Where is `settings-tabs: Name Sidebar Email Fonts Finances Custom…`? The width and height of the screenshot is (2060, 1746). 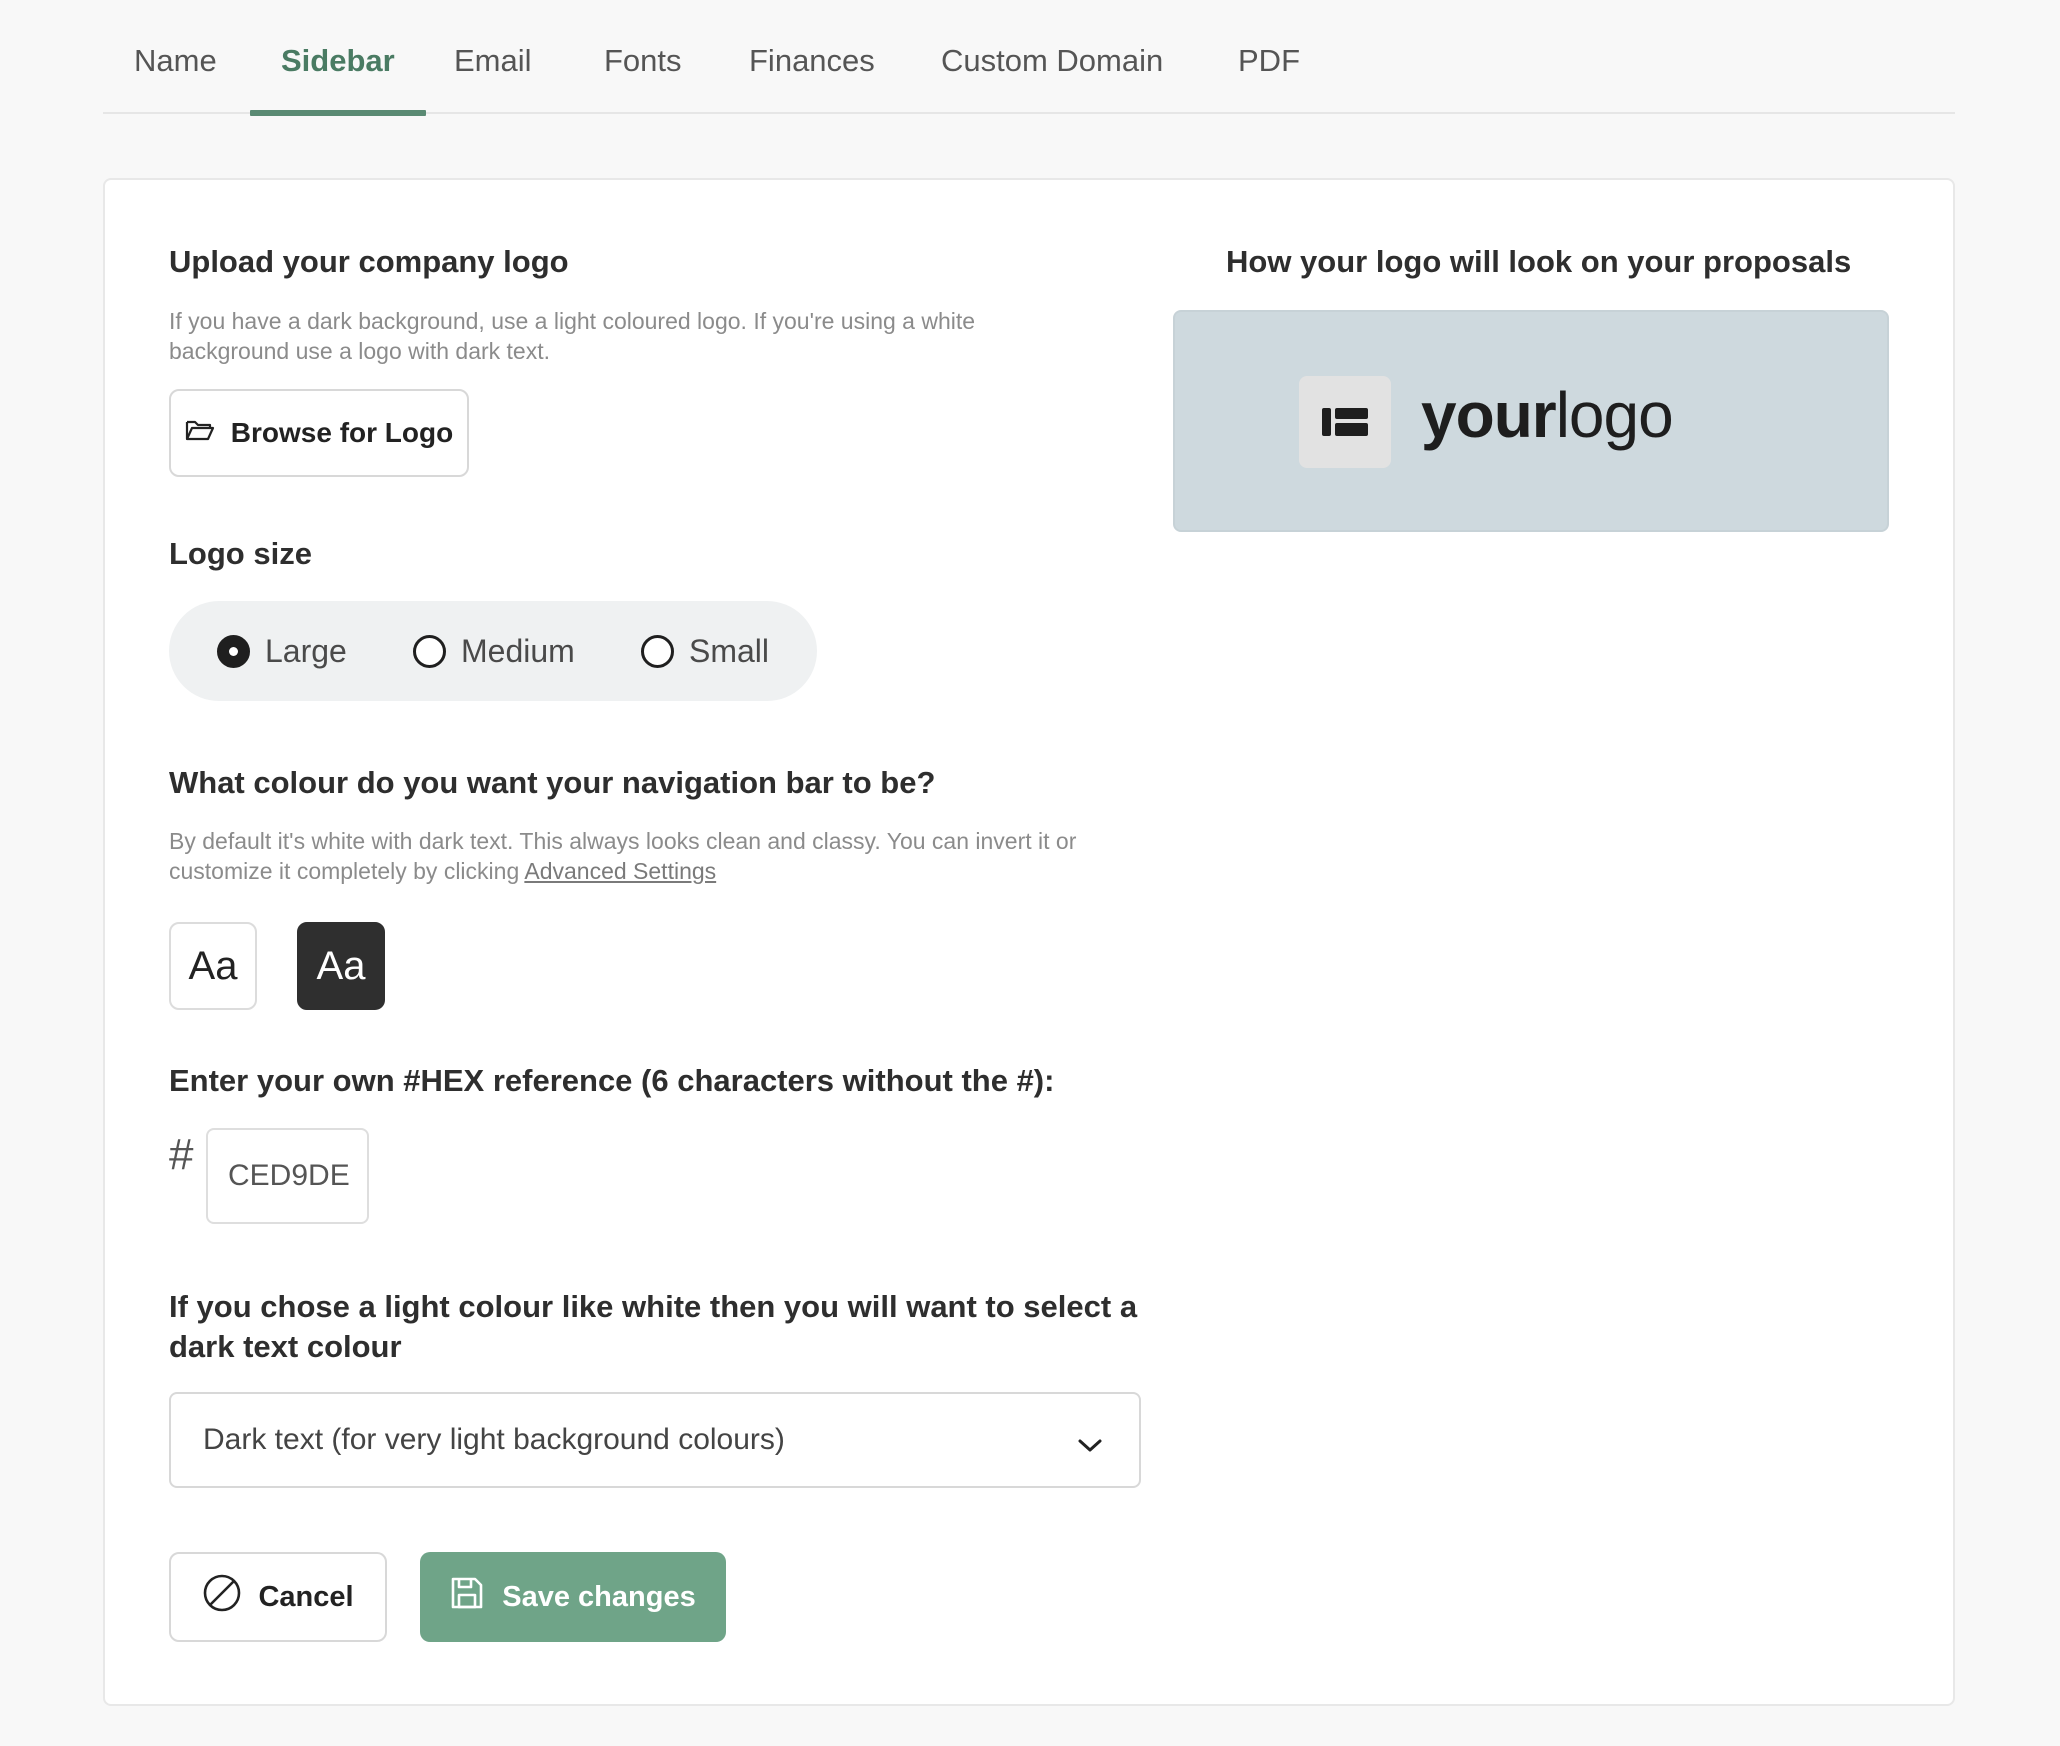 settings-tabs: Name Sidebar Email Fonts Finances Custom… is located at coordinates (1029, 58).